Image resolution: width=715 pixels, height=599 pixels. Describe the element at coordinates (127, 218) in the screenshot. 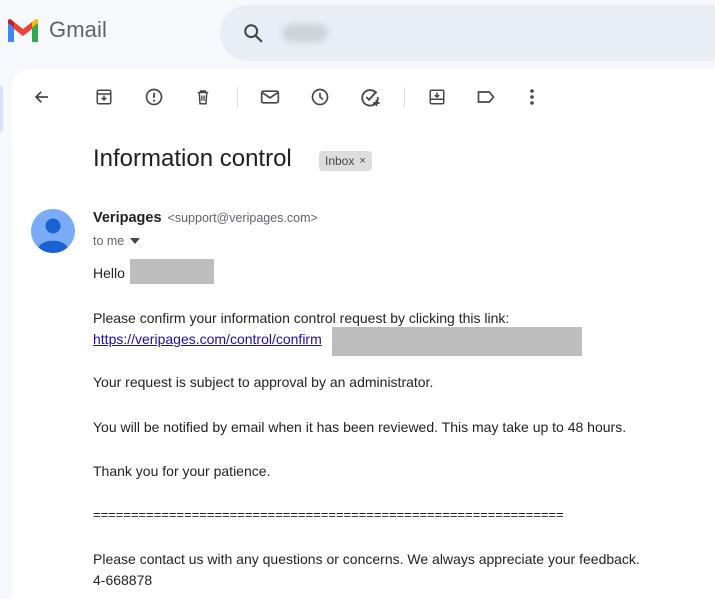

I see `sender-name: Veripages` at that location.